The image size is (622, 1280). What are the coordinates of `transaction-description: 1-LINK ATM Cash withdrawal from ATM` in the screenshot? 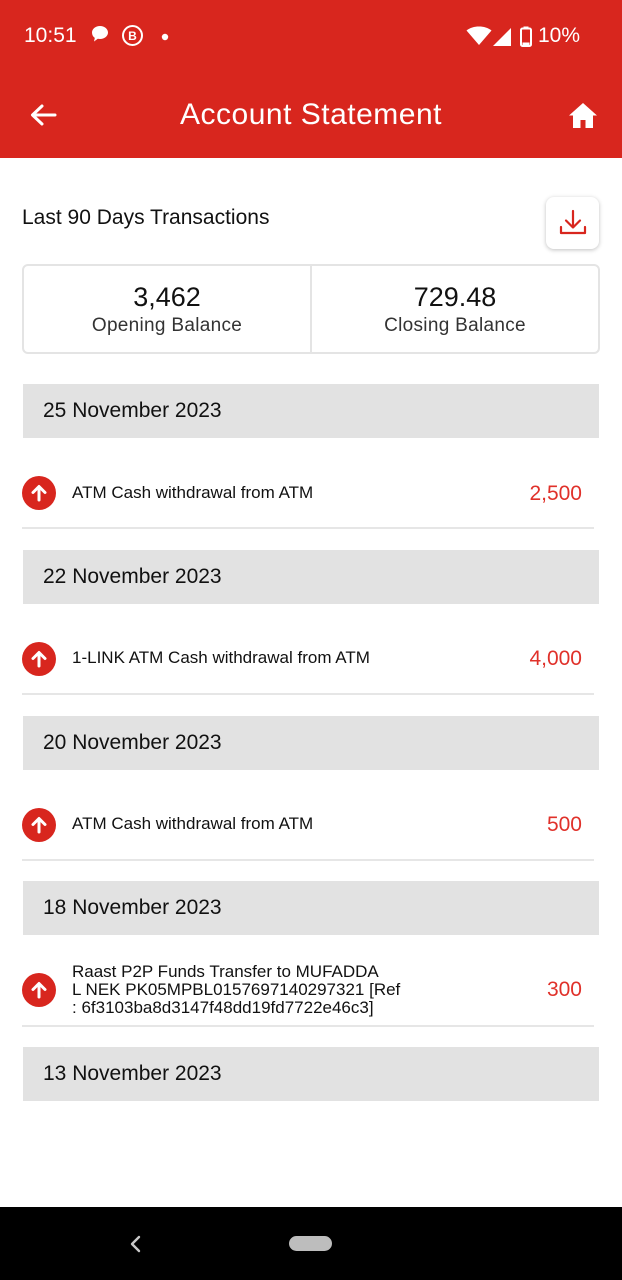 It's located at (221, 657).